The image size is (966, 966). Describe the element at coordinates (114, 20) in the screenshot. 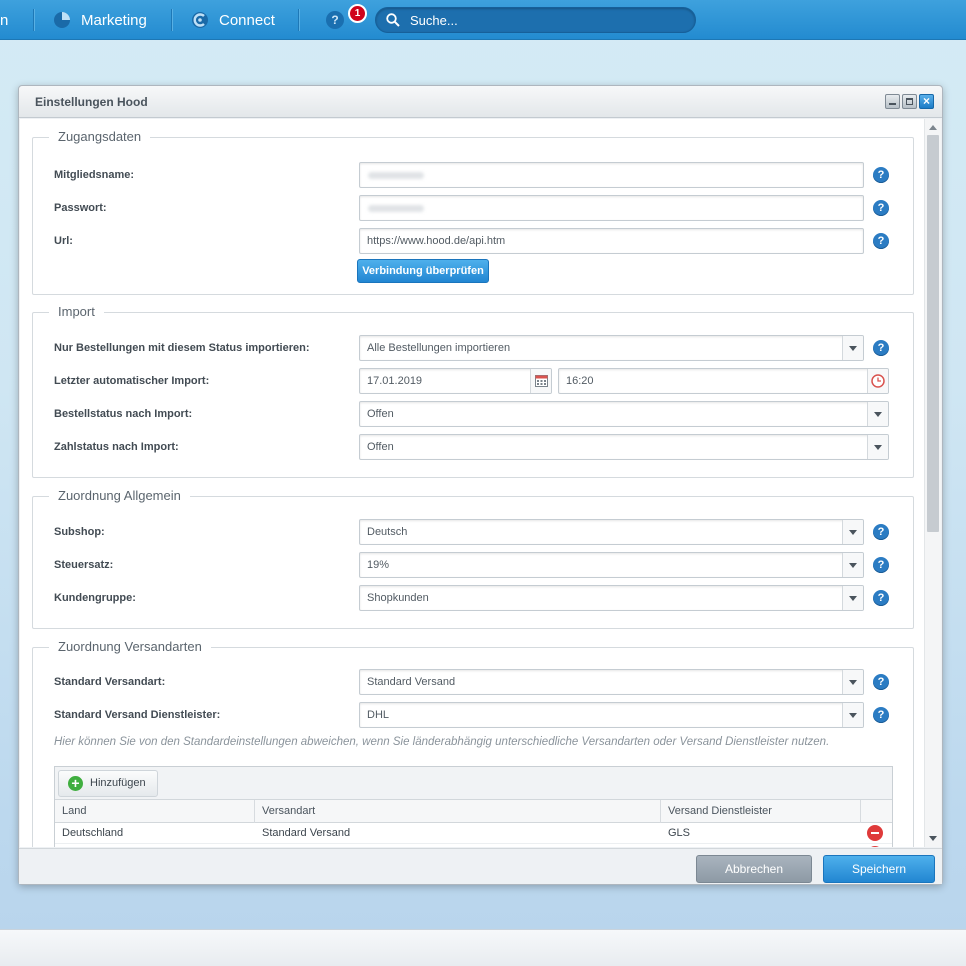

I see `nav-item-marketing-label: Marketing` at that location.